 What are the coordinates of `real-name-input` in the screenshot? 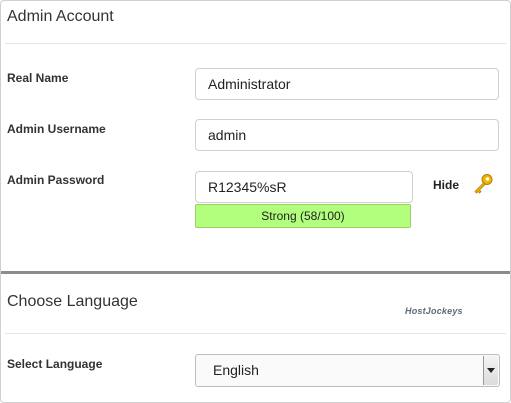 It's located at (347, 84).